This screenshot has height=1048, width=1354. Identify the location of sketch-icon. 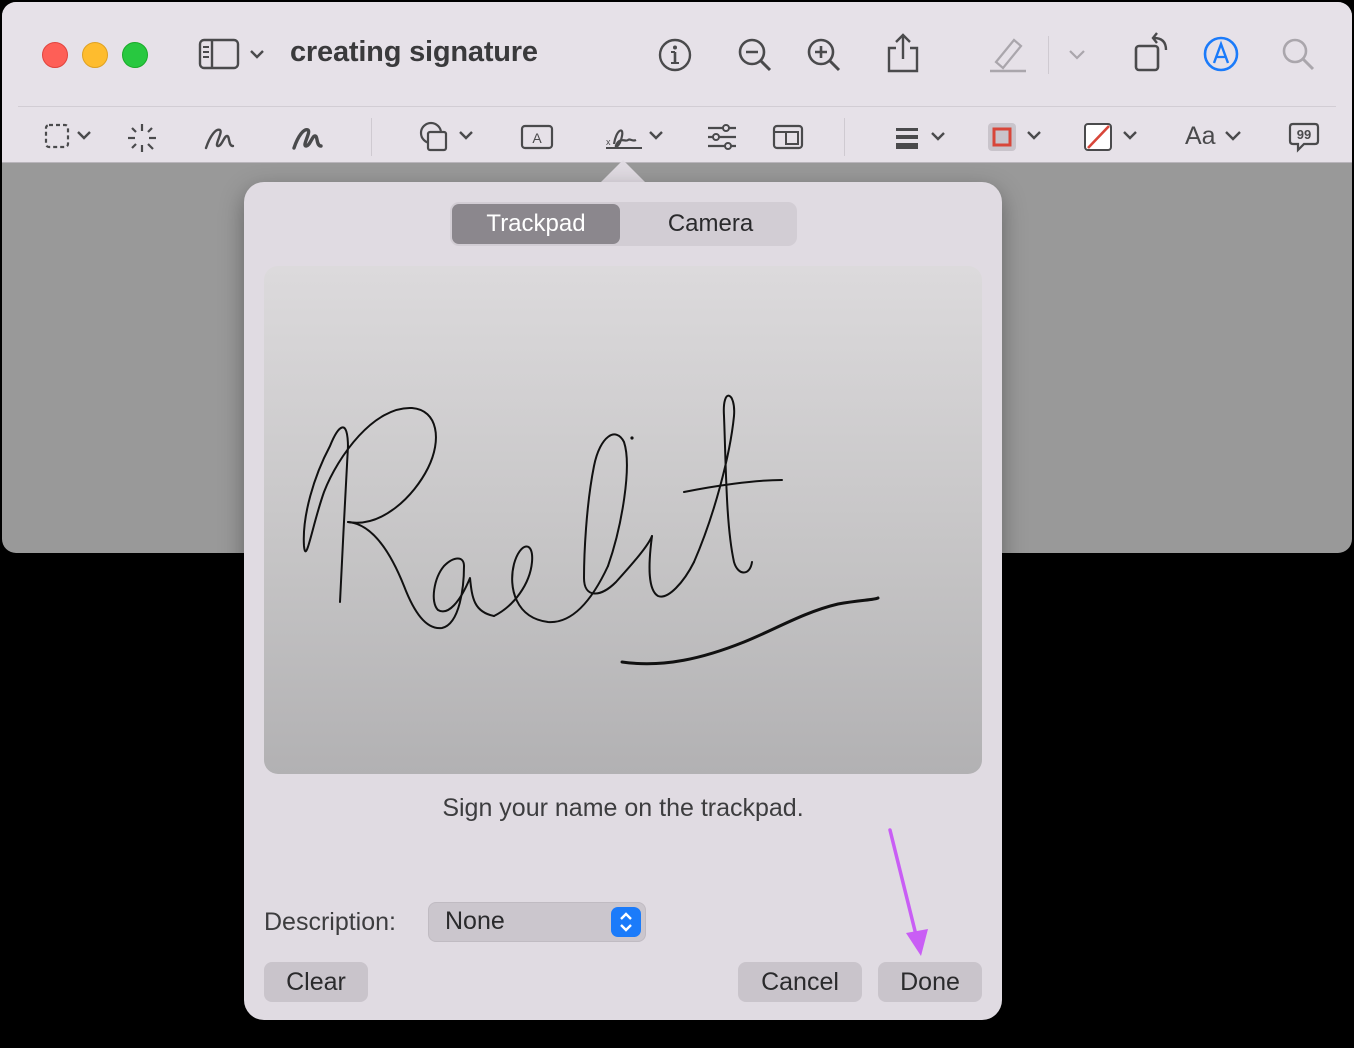
(220, 138).